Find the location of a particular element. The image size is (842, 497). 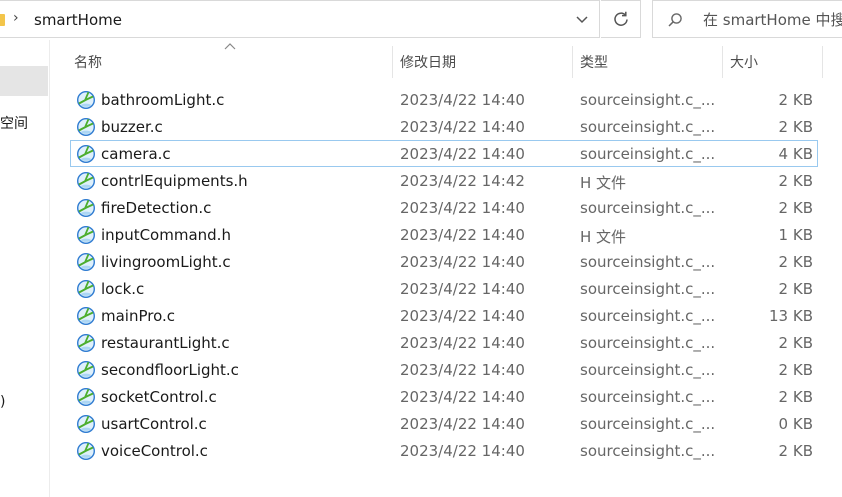

search-box is located at coordinates (747, 19).